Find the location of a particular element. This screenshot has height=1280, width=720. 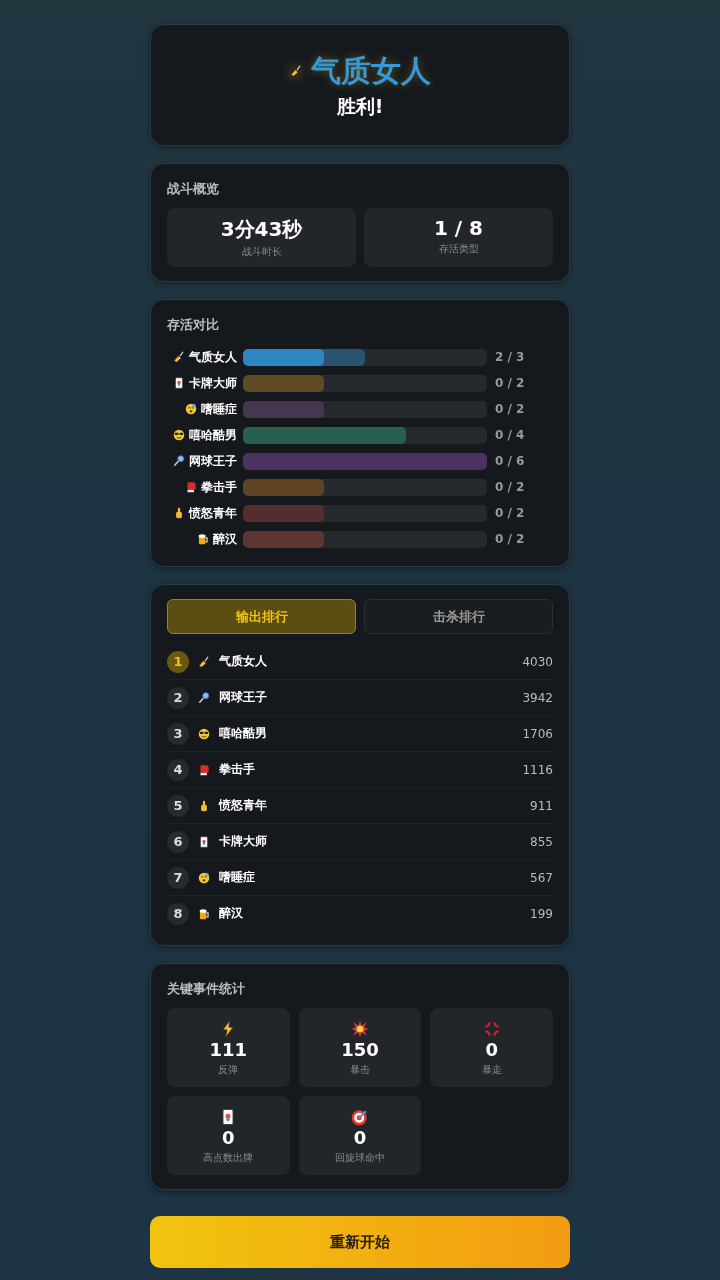

event-label: 高点数出牌 is located at coordinates (228, 1157).